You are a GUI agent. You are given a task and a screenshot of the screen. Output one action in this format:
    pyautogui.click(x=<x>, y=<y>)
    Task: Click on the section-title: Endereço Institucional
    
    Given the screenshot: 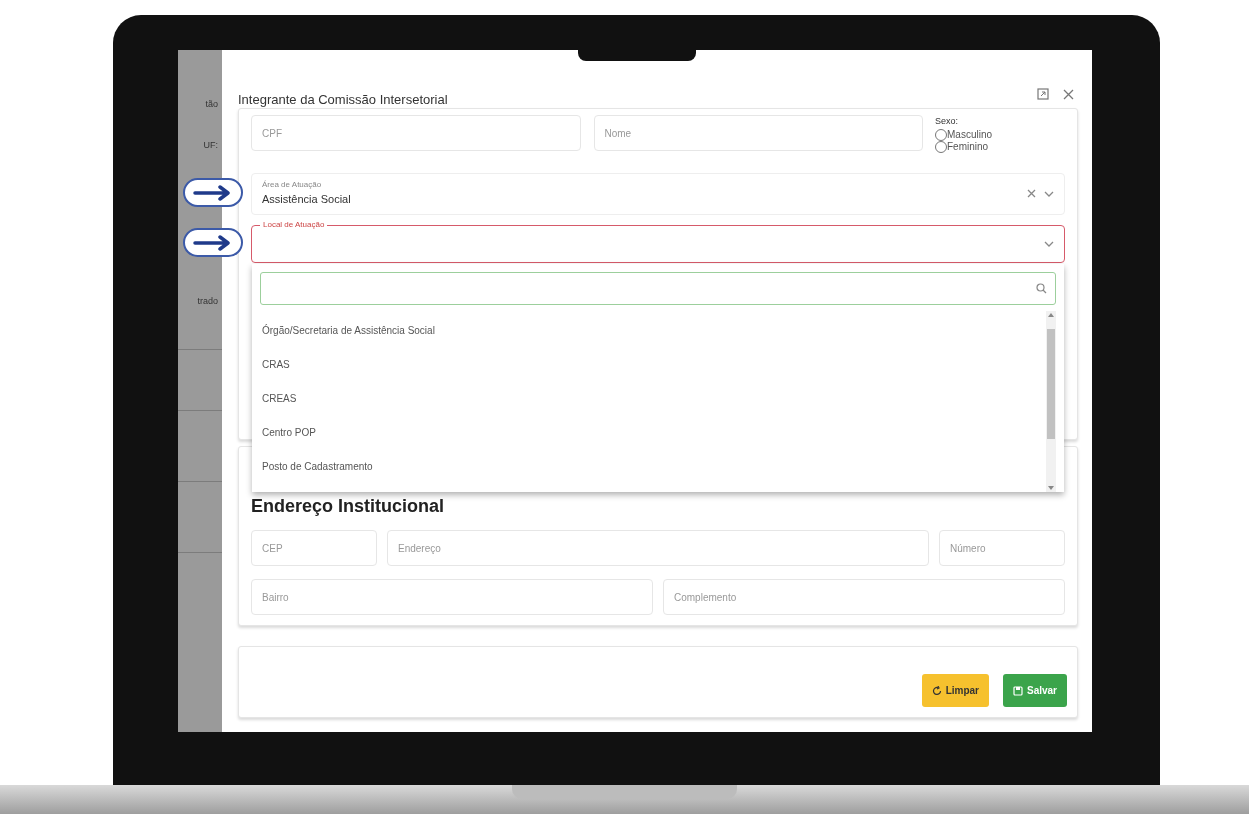 What is the action you would take?
    pyautogui.click(x=348, y=506)
    